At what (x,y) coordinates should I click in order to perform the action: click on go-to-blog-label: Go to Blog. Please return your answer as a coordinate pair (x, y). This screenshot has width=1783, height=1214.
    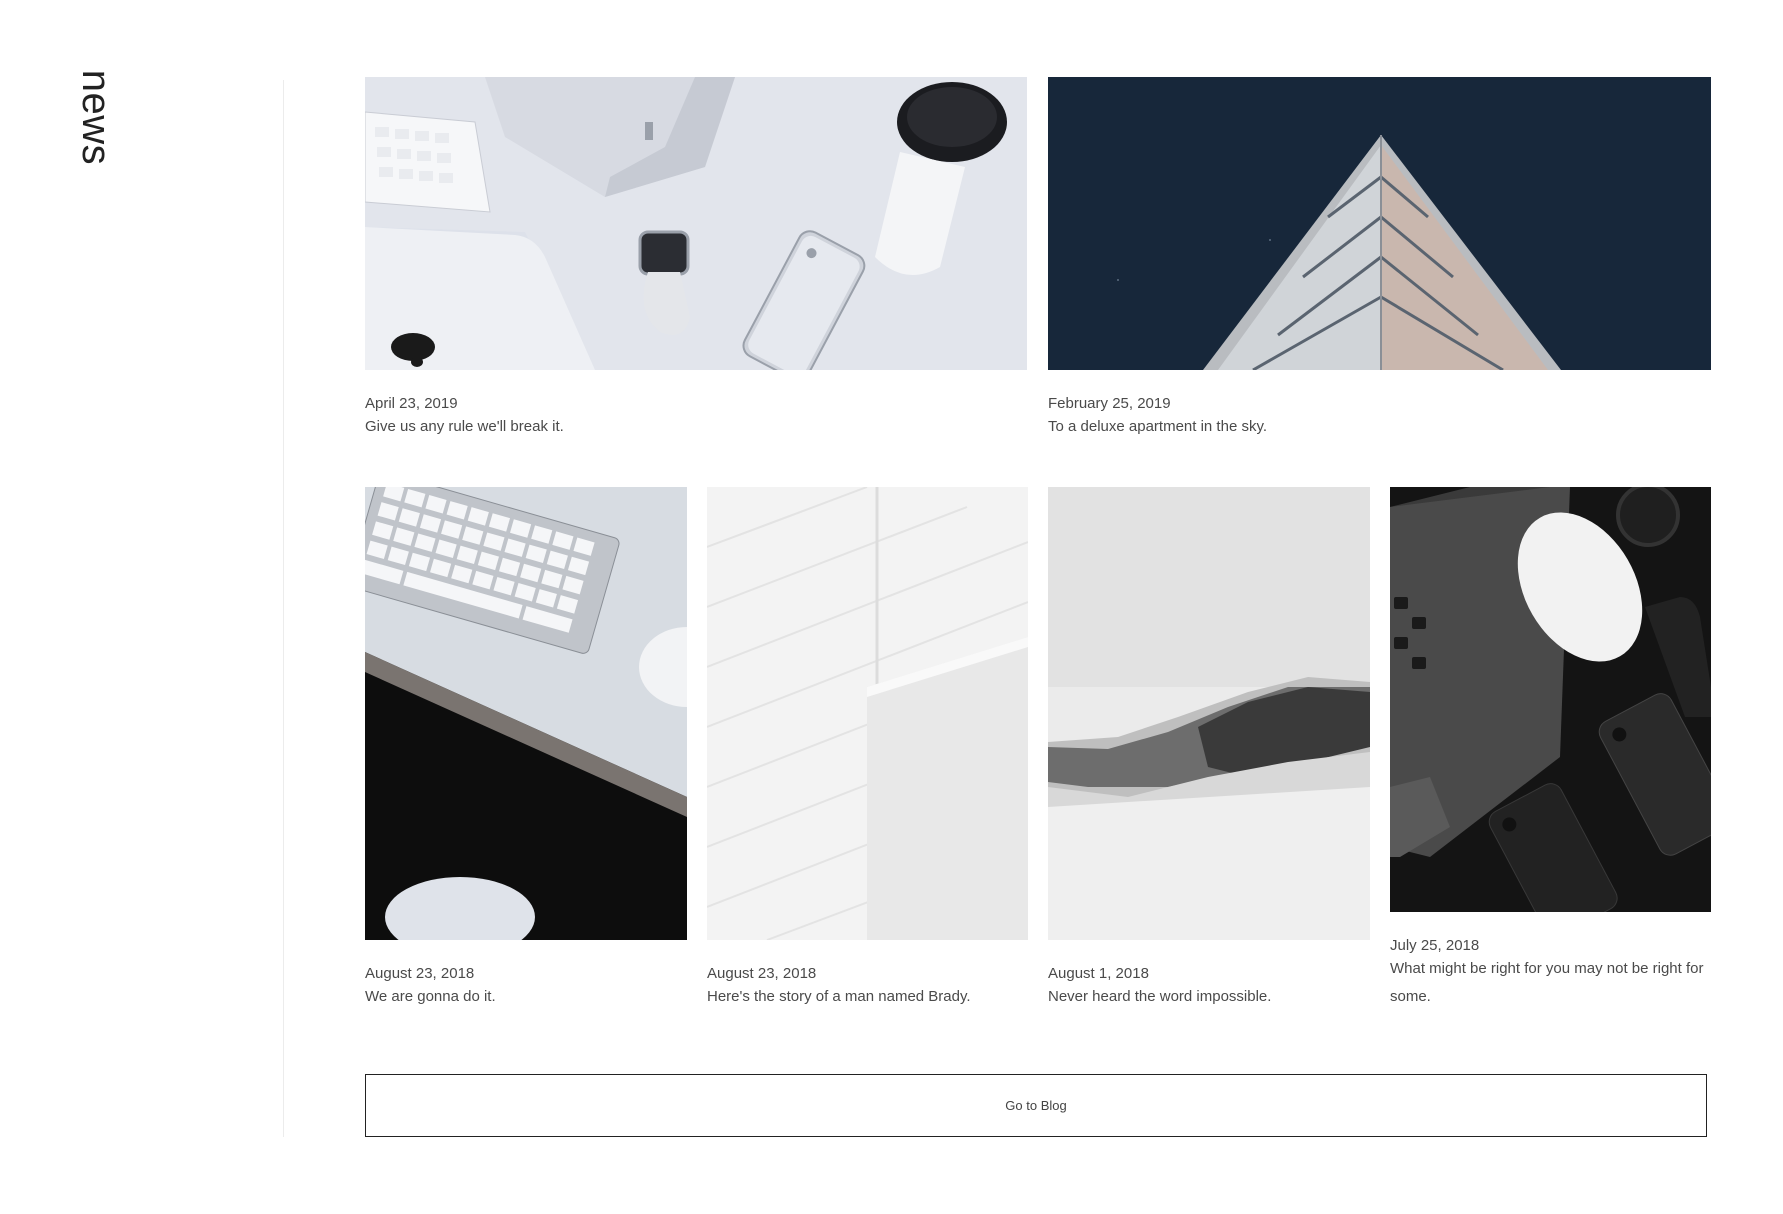
    Looking at the image, I should click on (1036, 1105).